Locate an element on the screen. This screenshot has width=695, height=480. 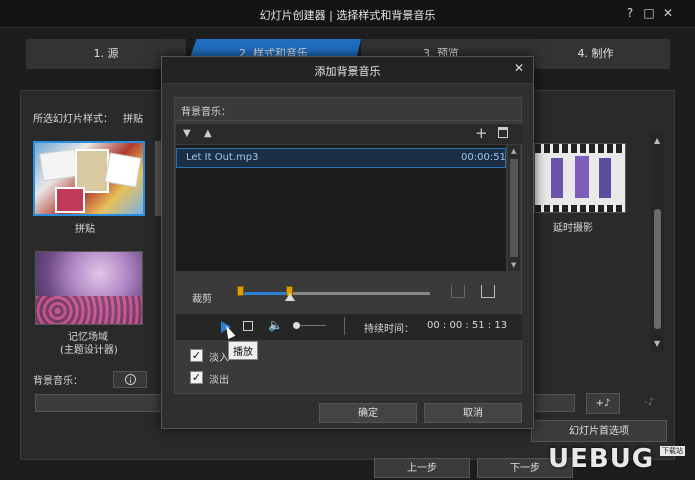
tab-label: 4. 制作 is located at coordinates (595, 53).